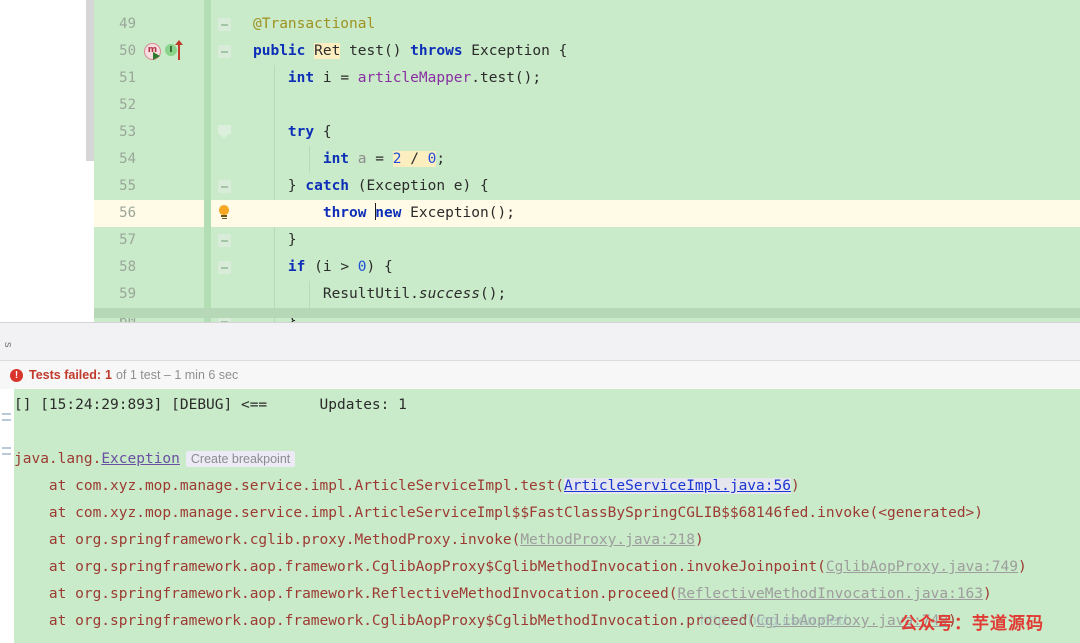 This screenshot has height=643, width=1080. I want to click on code-line: 53 try {, so click(587, 132).